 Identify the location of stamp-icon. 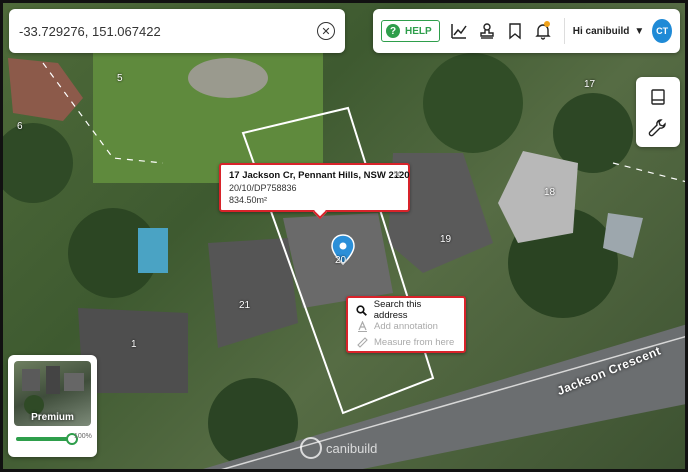
(487, 31).